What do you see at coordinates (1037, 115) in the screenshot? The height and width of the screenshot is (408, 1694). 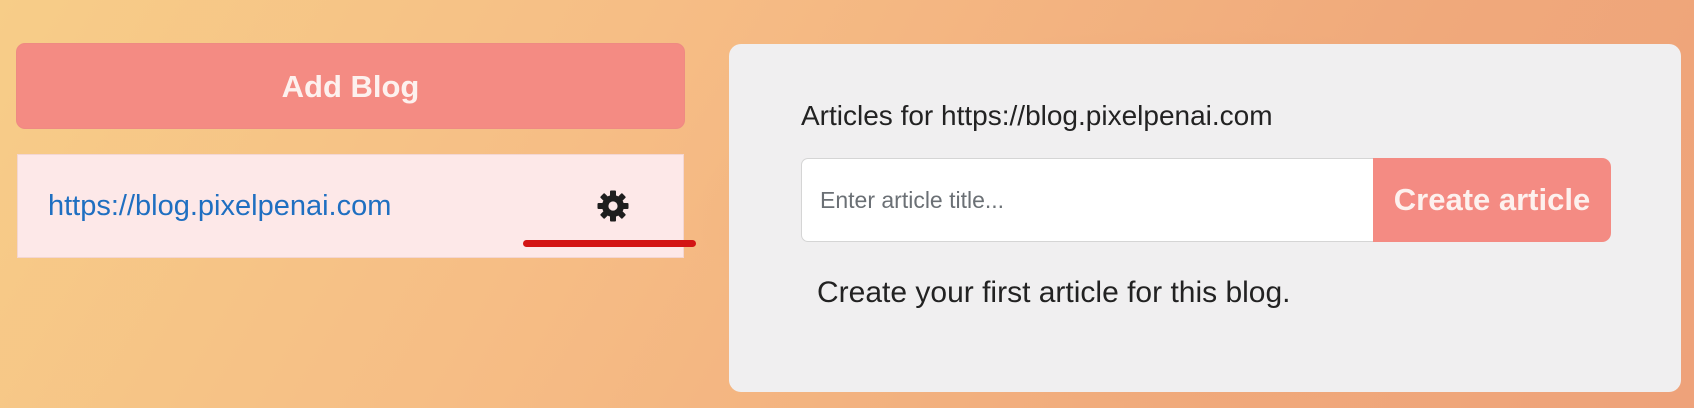 I see `articles-heading: Articles for https://blog.pixelpenai.com` at bounding box center [1037, 115].